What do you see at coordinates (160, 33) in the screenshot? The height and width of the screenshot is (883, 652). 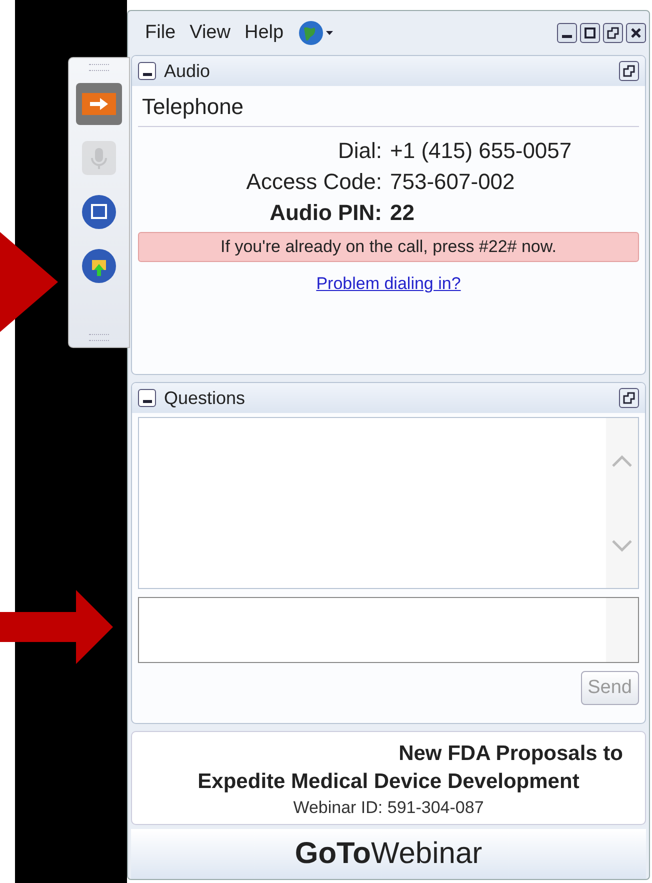 I see `menu-item: File` at bounding box center [160, 33].